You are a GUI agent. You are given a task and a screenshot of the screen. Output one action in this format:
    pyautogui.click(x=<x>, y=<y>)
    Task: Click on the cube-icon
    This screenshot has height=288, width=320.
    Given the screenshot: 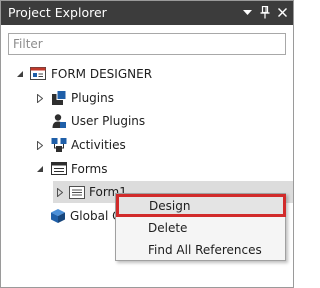 What is the action you would take?
    pyautogui.click(x=58, y=216)
    